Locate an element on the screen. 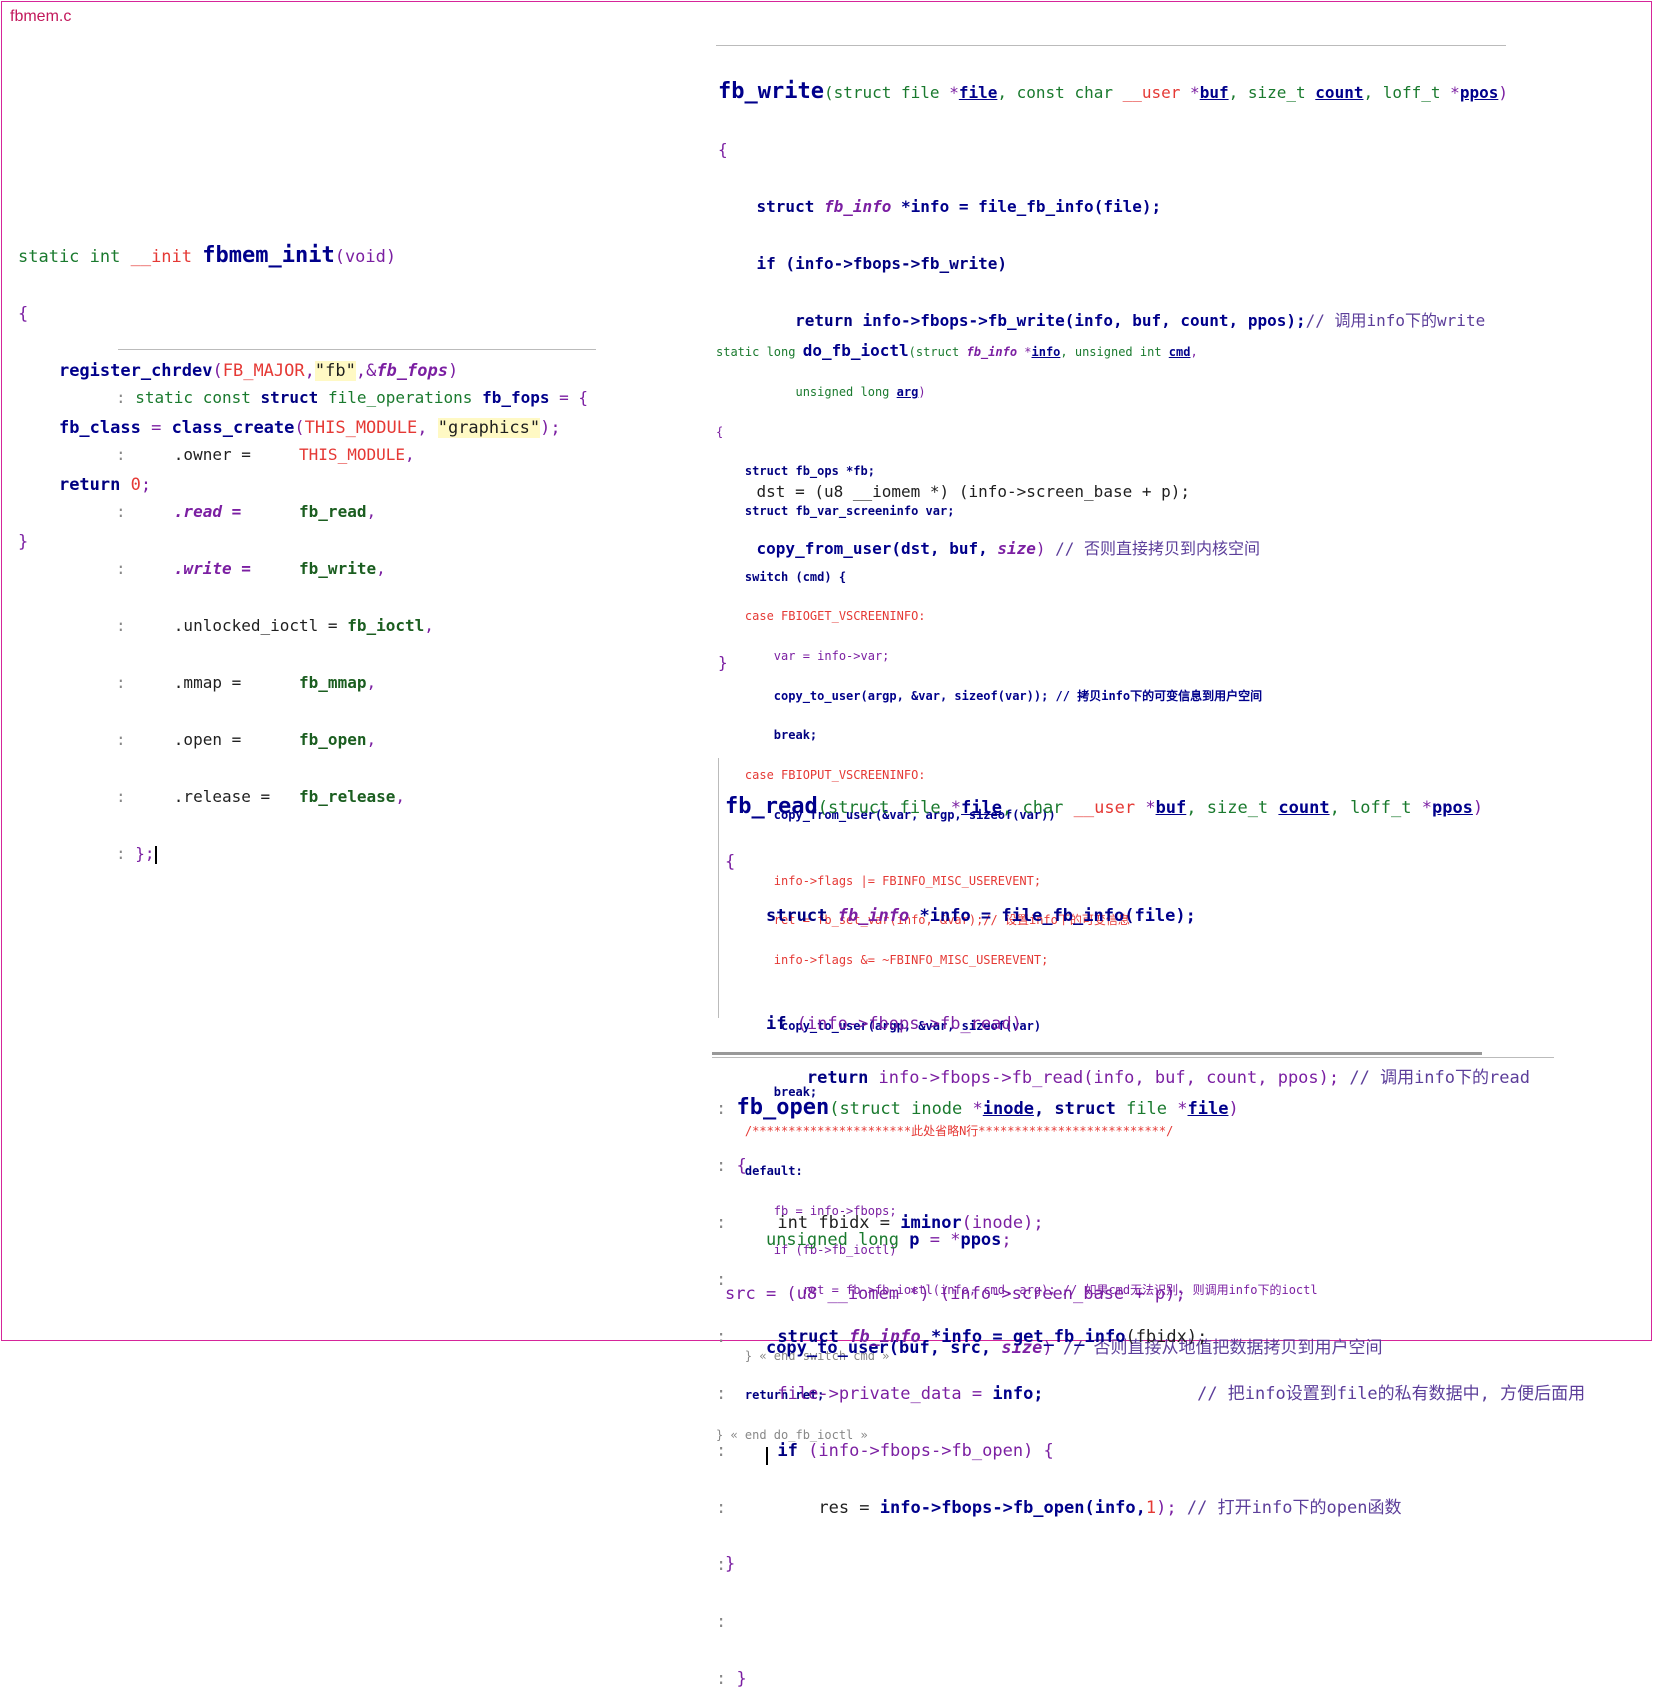 The width and height of the screenshot is (1655, 1708). code-line: if (info->fbops->fb_write) is located at coordinates (881, 263).